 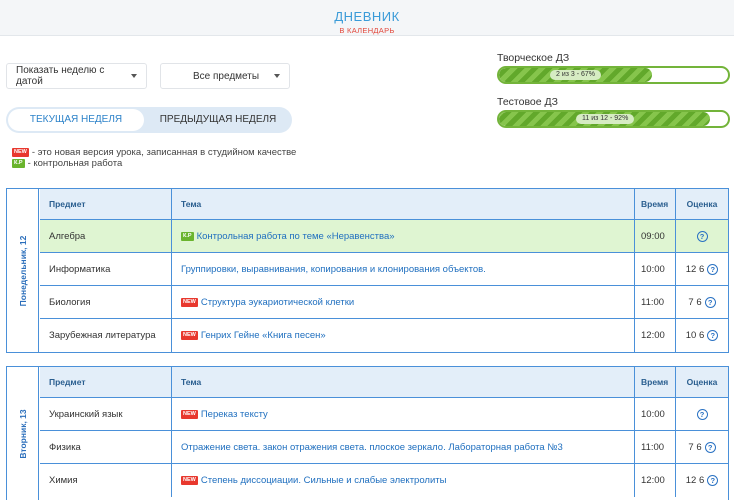 What do you see at coordinates (63, 480) in the screenshot?
I see `lesson-subject: Химия` at bounding box center [63, 480].